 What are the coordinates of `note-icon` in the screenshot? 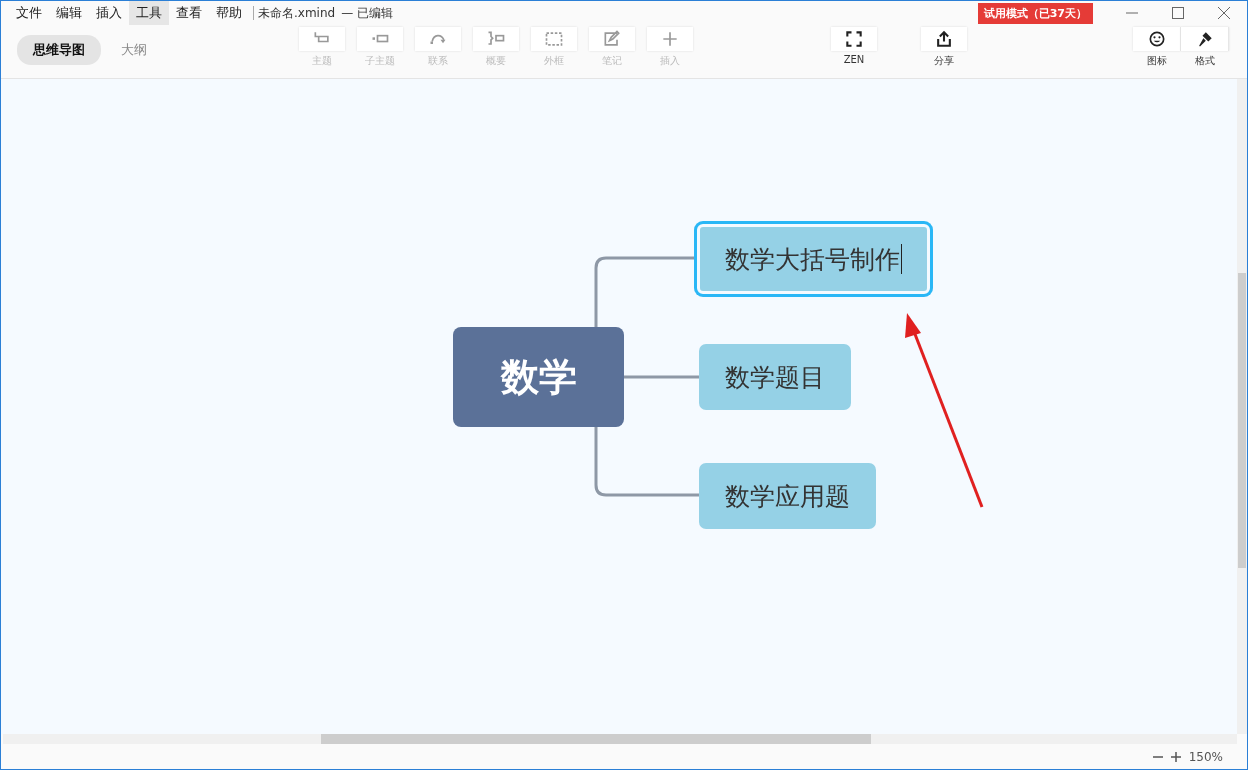 It's located at (612, 39).